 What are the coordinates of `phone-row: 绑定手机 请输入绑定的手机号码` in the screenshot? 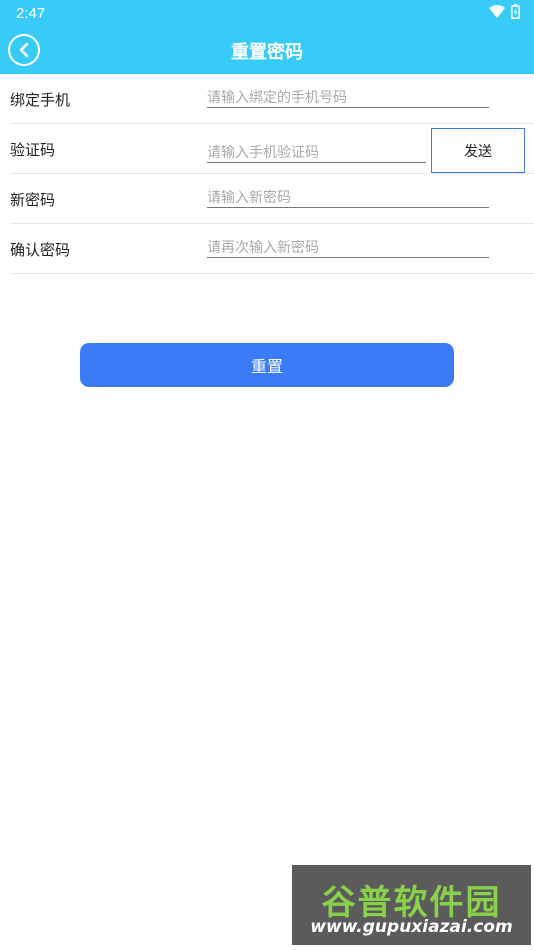 It's located at (272, 99).